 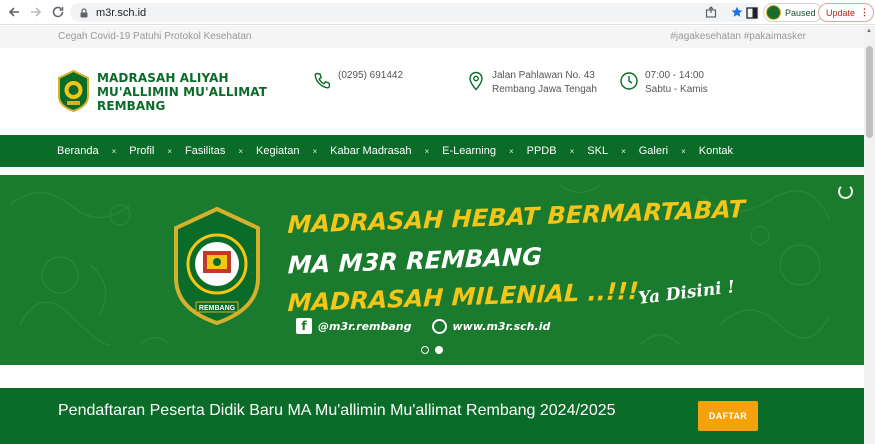 I want to click on hours-days: Sabtu - Kamis, so click(x=676, y=89).